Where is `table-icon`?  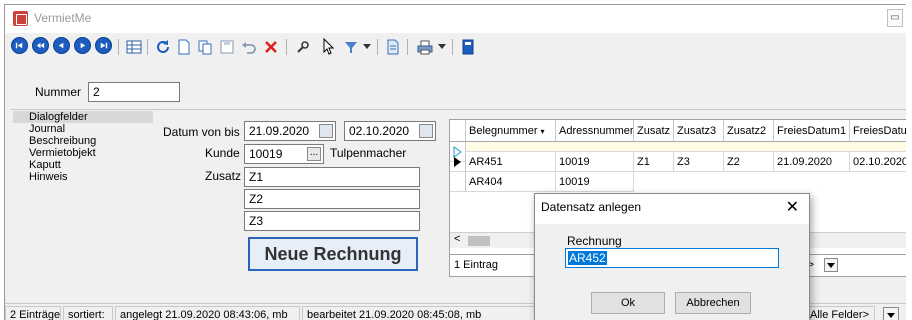
table-icon is located at coordinates (134, 47).